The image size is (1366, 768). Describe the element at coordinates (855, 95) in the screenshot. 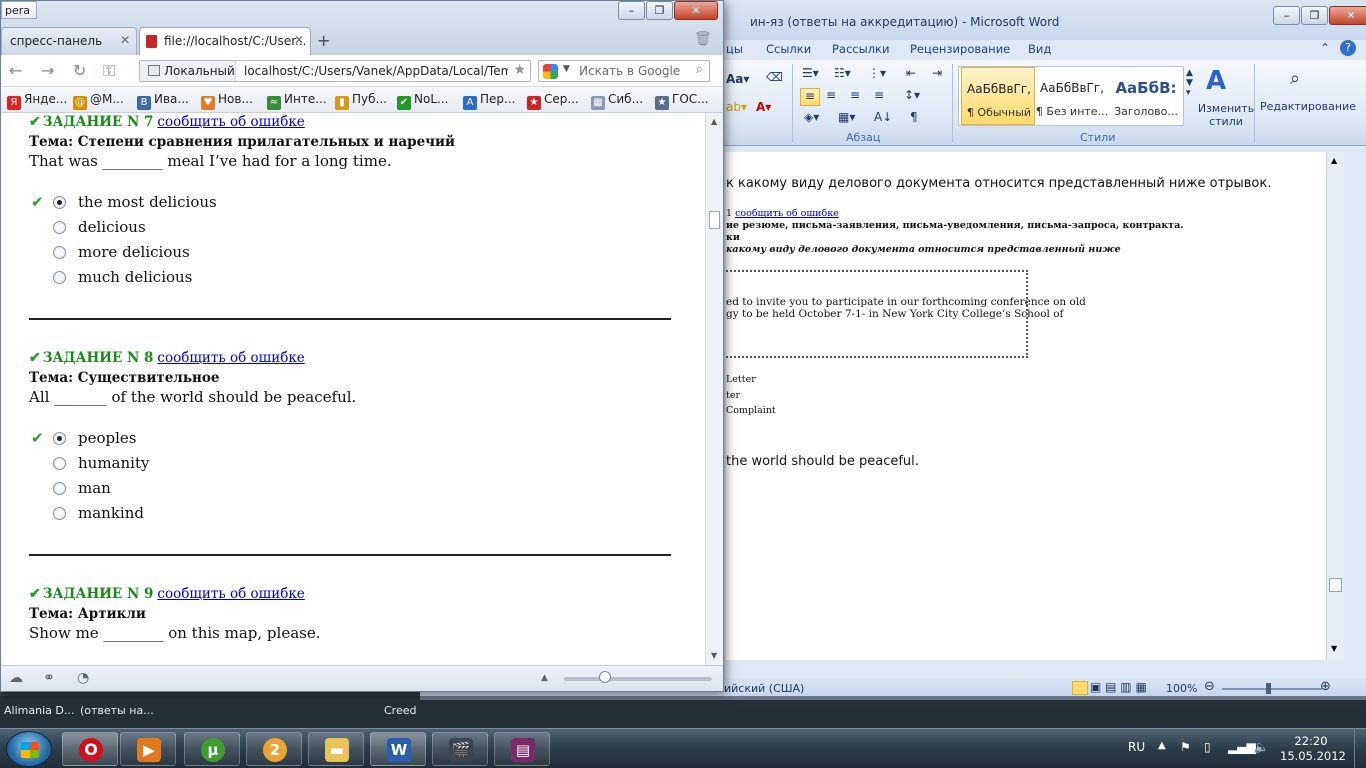

I see `align-right-icon: ≡` at that location.